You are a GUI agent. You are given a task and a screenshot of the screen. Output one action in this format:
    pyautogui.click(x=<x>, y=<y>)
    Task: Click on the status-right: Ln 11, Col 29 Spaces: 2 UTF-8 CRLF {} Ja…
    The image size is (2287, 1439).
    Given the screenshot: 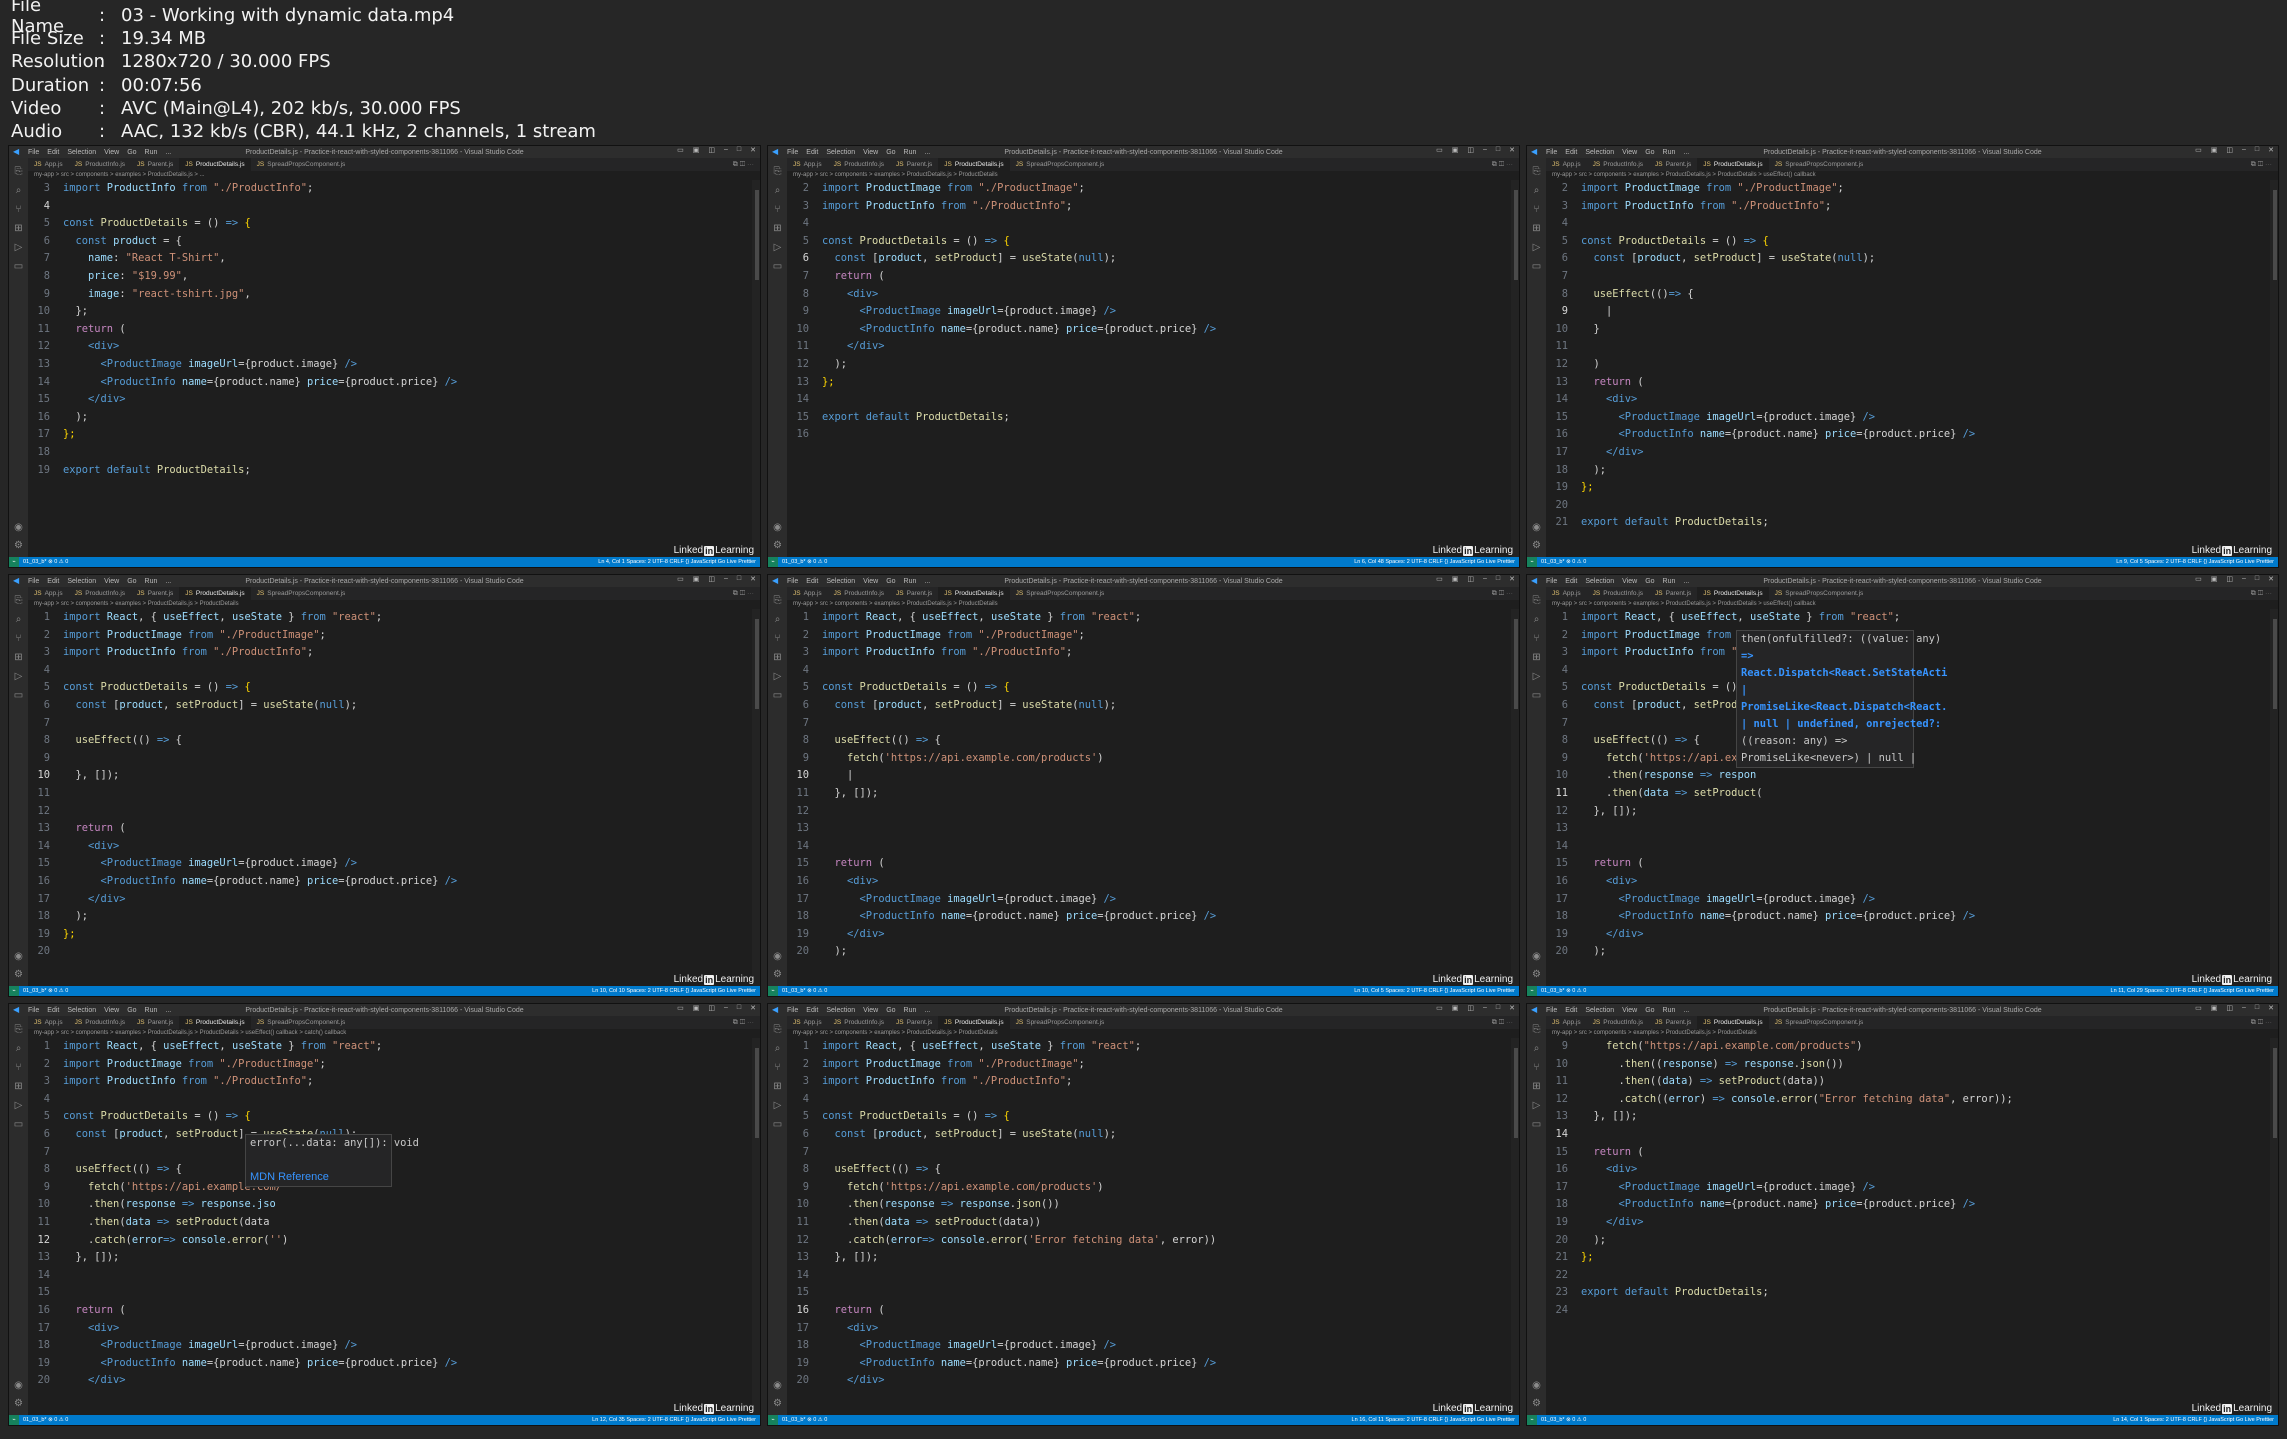 What is the action you would take?
    pyautogui.click(x=2192, y=991)
    